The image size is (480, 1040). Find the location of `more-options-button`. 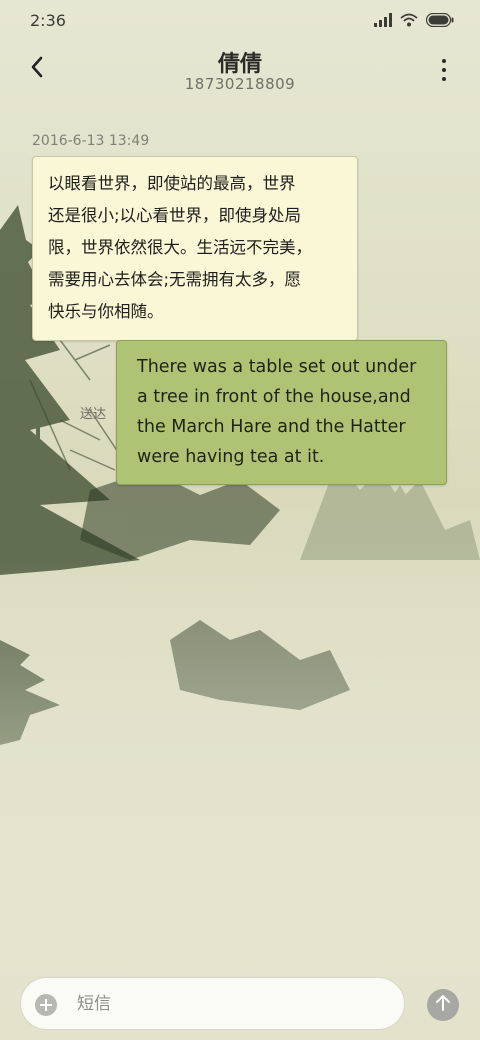

more-options-button is located at coordinates (444, 70).